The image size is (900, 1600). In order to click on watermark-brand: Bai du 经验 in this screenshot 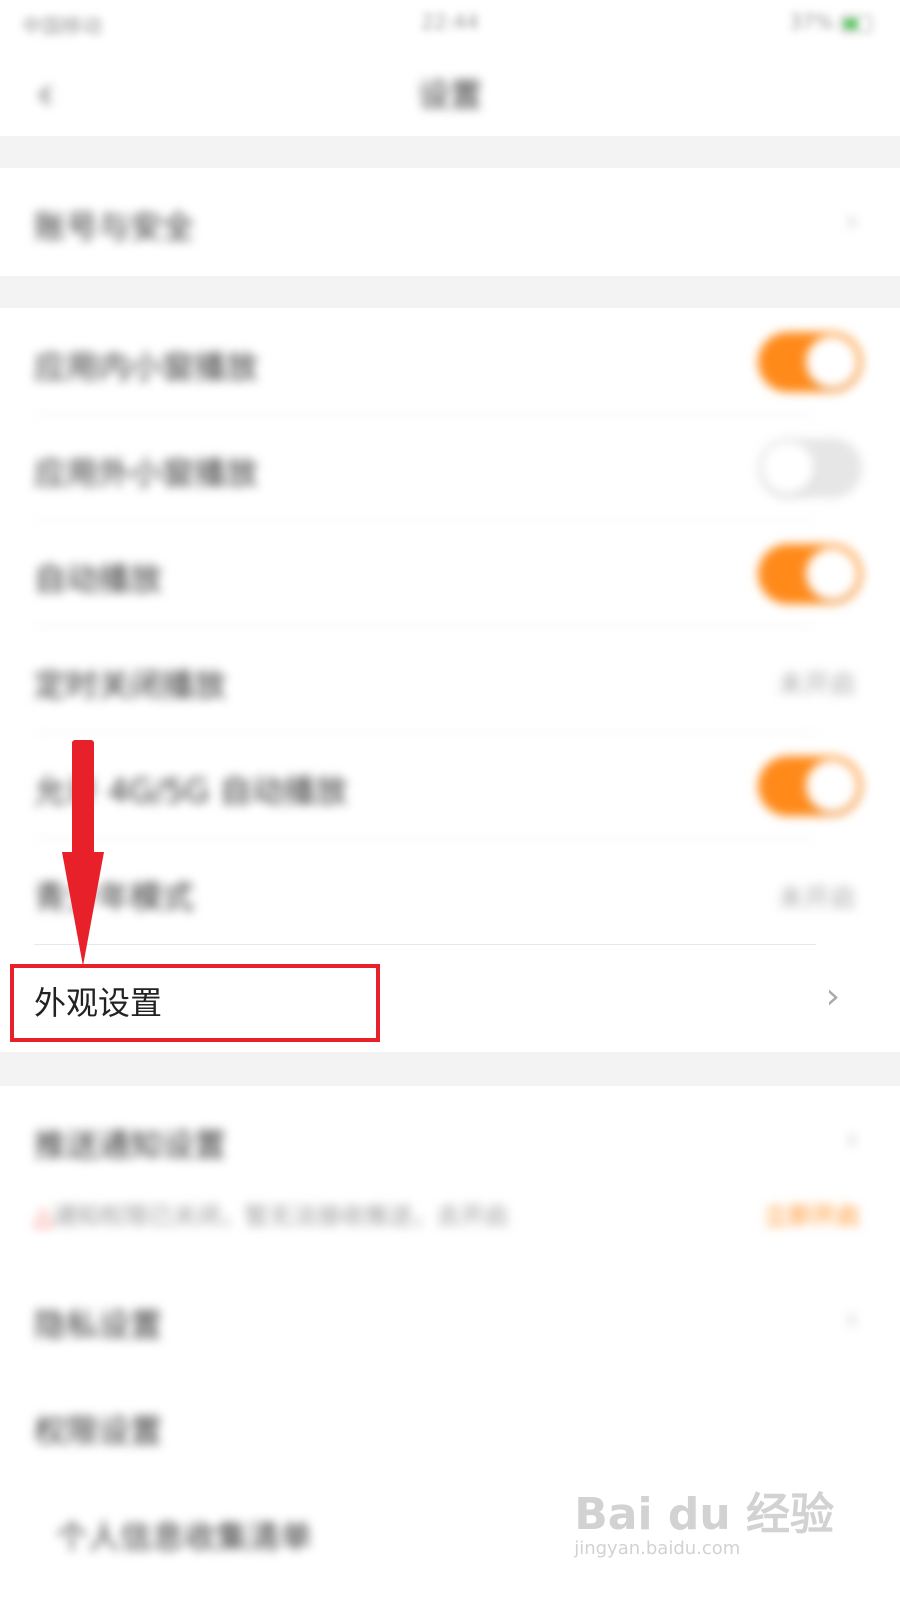, I will do `click(704, 1514)`.